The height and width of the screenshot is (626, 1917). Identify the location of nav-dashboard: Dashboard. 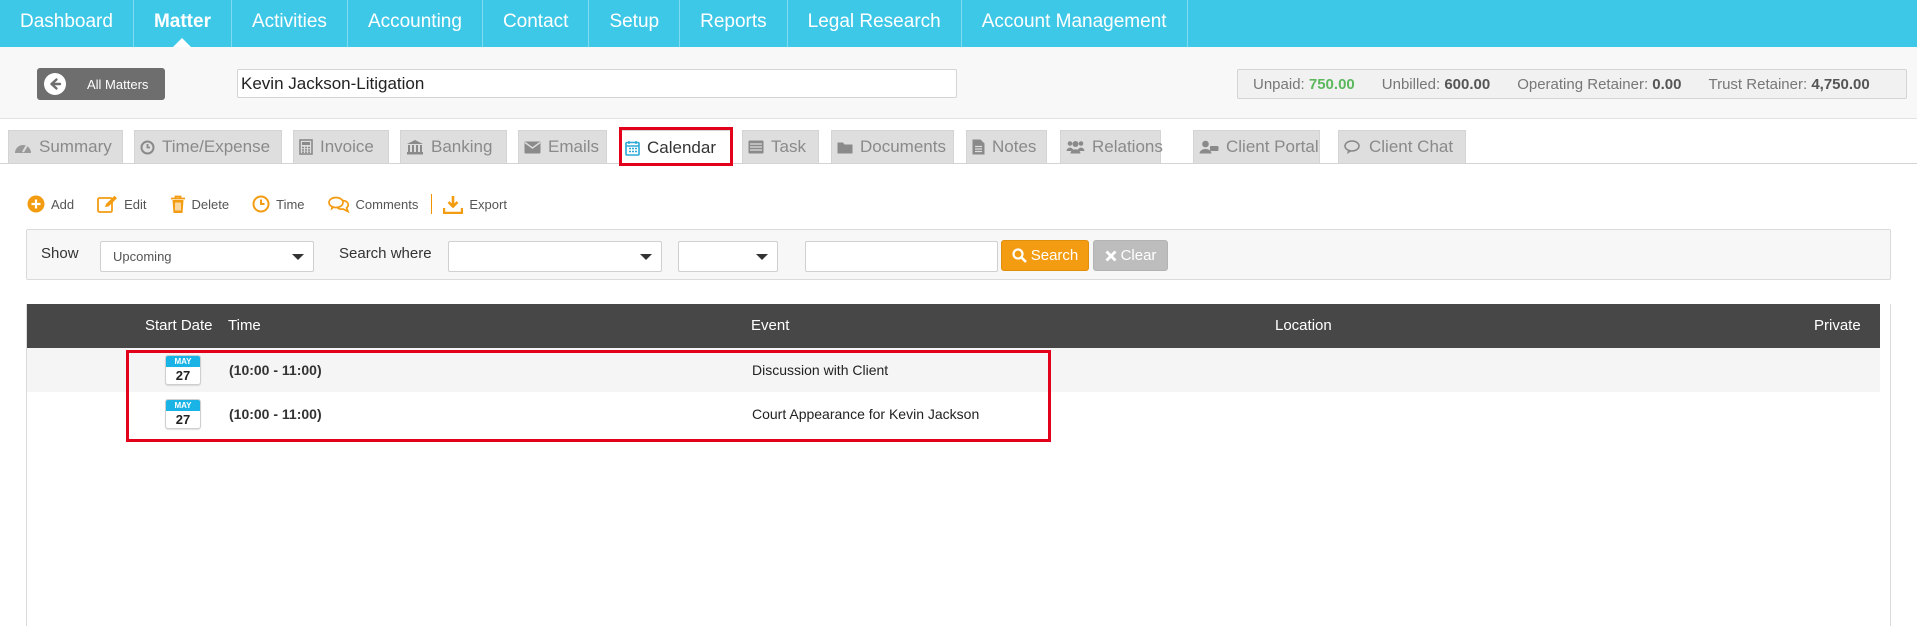
(67, 23).